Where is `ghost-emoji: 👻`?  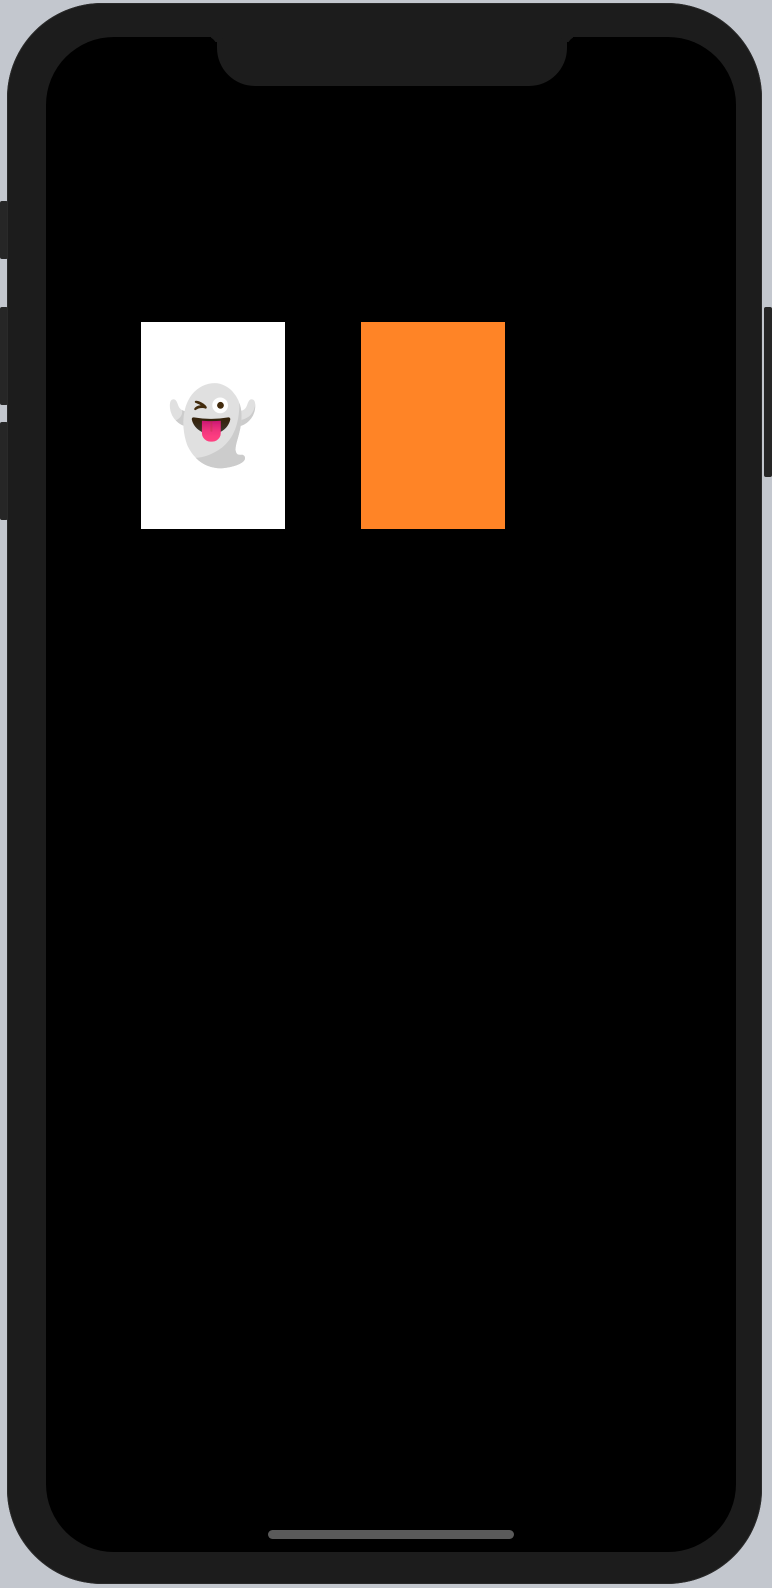 ghost-emoji: 👻 is located at coordinates (213, 425).